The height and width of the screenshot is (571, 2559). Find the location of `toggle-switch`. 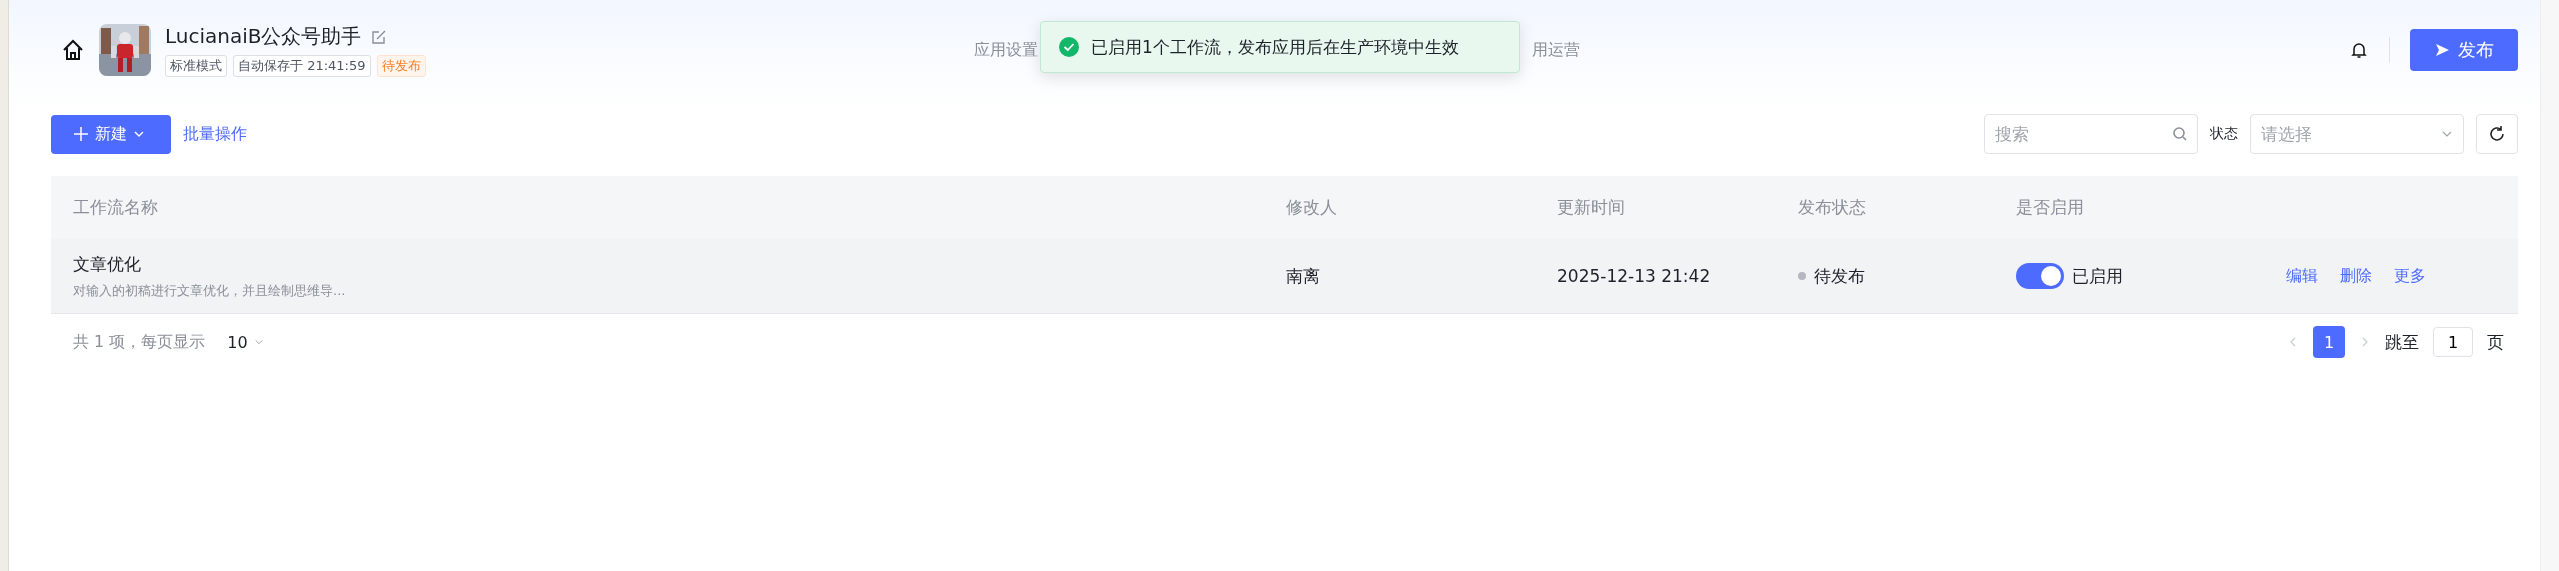

toggle-switch is located at coordinates (2040, 276).